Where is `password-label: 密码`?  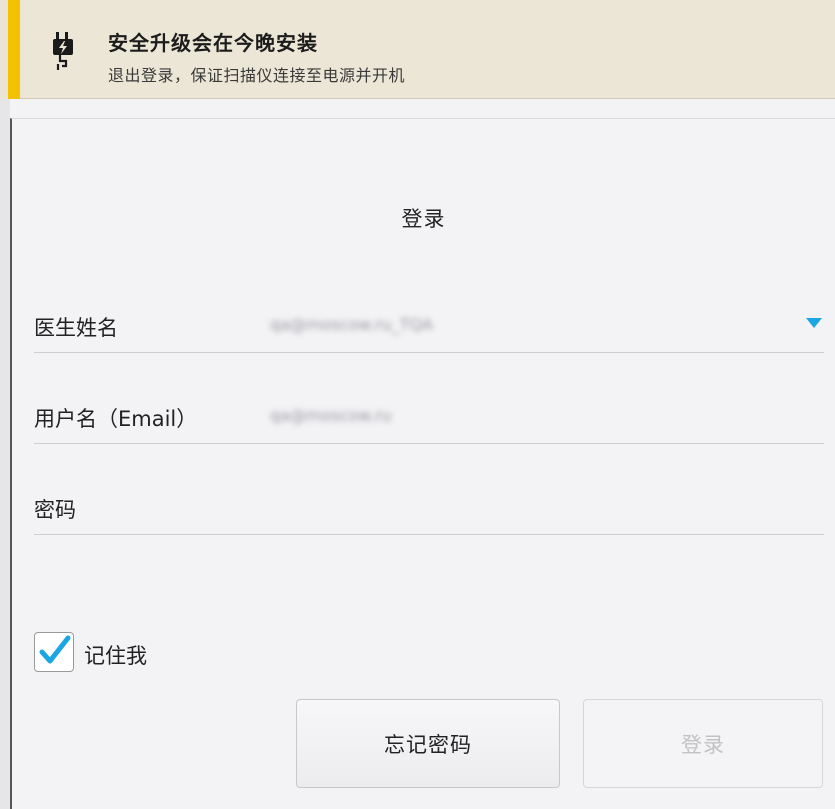
password-label: 密码 is located at coordinates (55, 510).